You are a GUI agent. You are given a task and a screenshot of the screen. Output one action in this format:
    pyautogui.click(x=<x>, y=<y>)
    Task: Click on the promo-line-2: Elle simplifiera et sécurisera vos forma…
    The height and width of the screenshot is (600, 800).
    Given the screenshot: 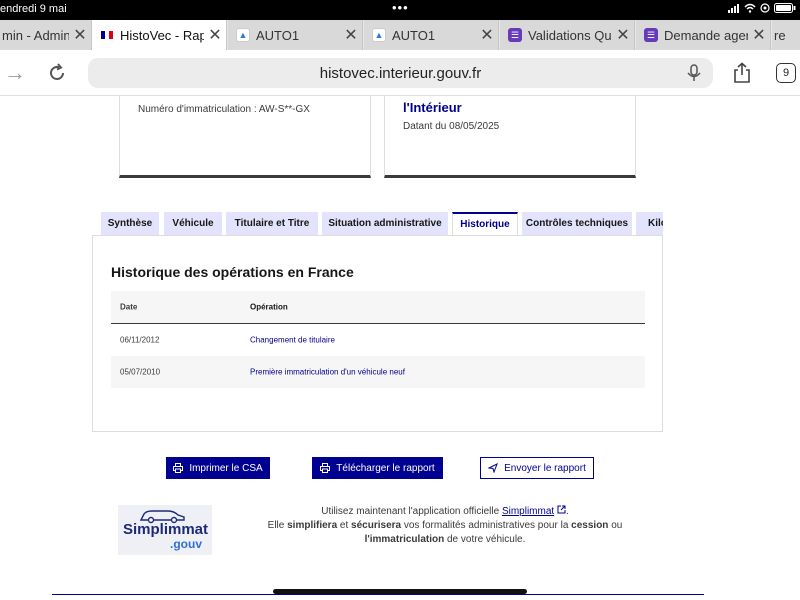 What is the action you would take?
    pyautogui.click(x=445, y=526)
    